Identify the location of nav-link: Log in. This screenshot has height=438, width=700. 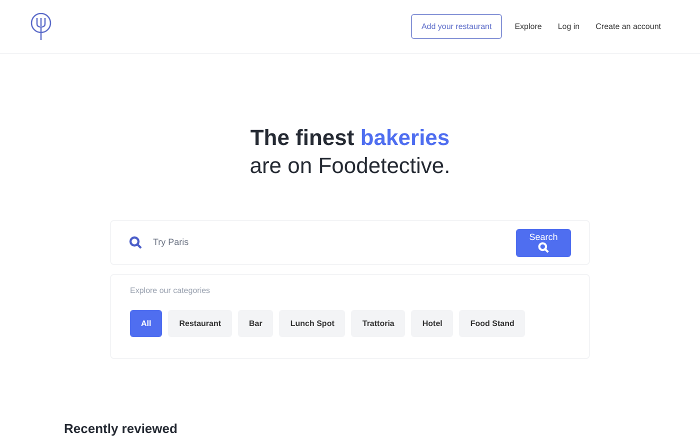
(568, 26).